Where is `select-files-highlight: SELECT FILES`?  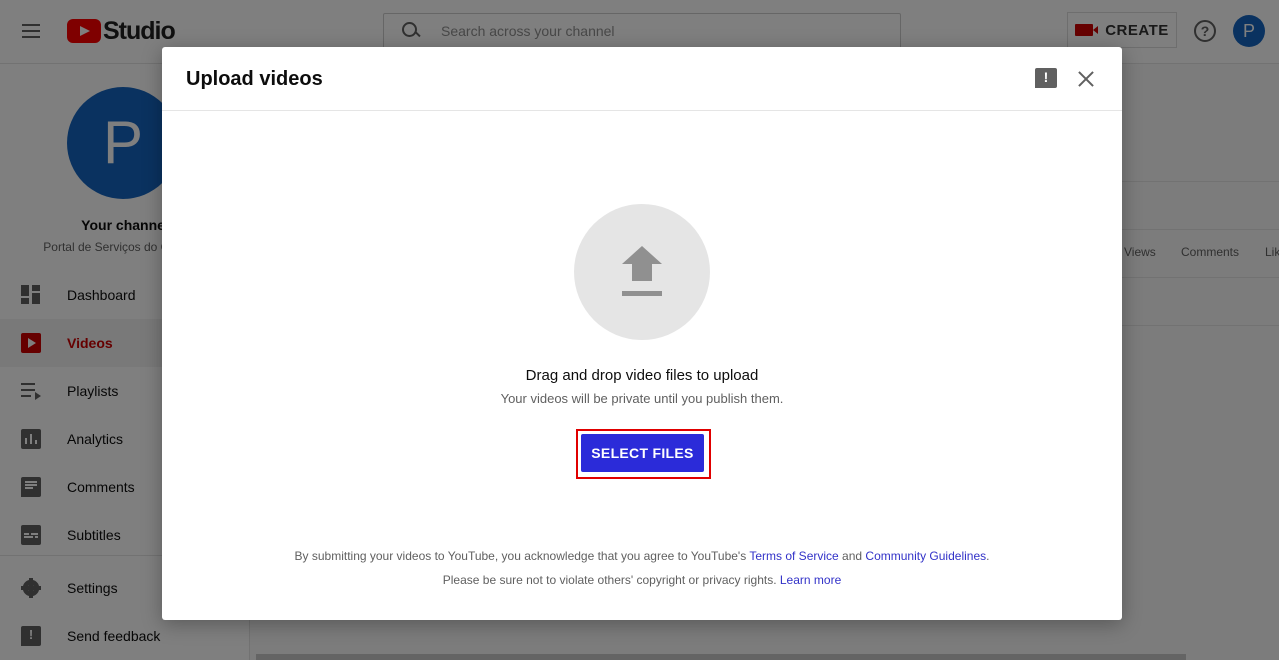 select-files-highlight: SELECT FILES is located at coordinates (643, 454).